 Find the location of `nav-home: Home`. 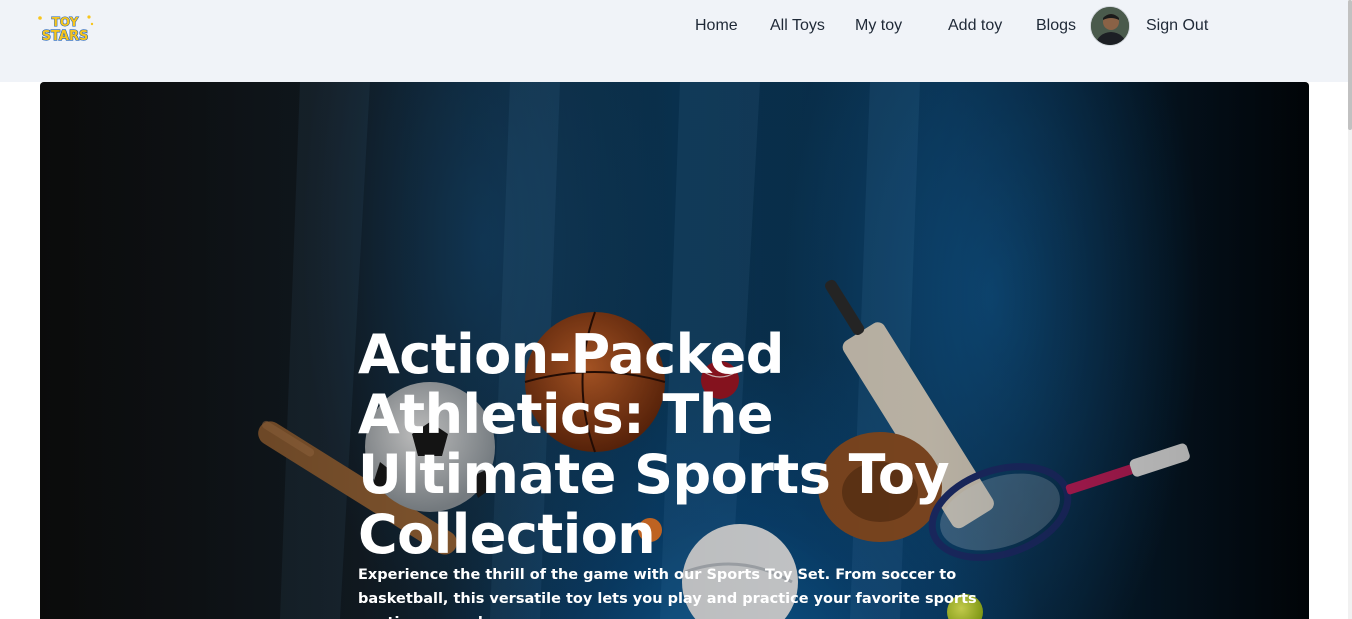

nav-home: Home is located at coordinates (716, 26).